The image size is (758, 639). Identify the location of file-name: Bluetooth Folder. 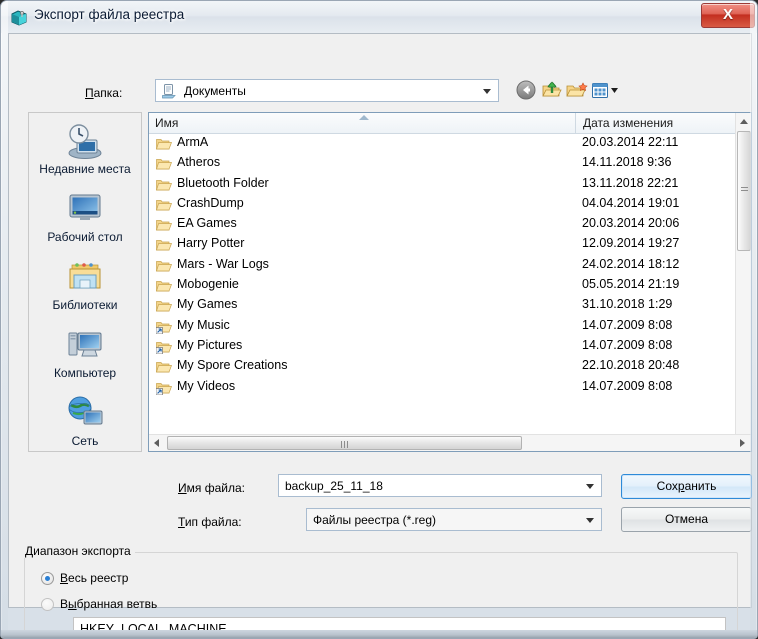
(223, 182).